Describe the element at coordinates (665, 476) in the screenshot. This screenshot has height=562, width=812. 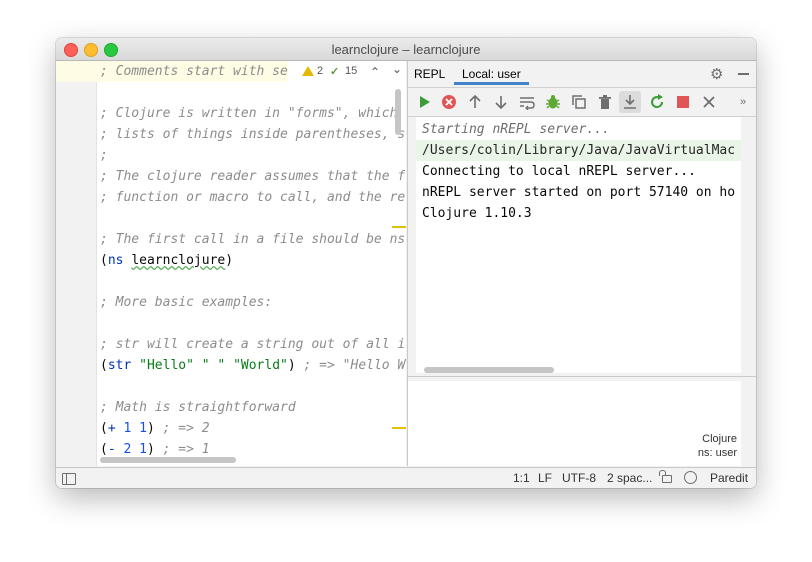
I see `lock-icon` at that location.